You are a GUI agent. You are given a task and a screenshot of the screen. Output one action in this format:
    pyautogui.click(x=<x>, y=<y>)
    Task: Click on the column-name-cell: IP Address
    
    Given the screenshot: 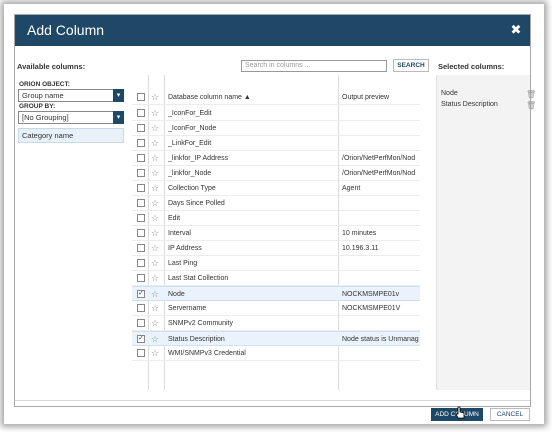 What is the action you would take?
    pyautogui.click(x=185, y=248)
    